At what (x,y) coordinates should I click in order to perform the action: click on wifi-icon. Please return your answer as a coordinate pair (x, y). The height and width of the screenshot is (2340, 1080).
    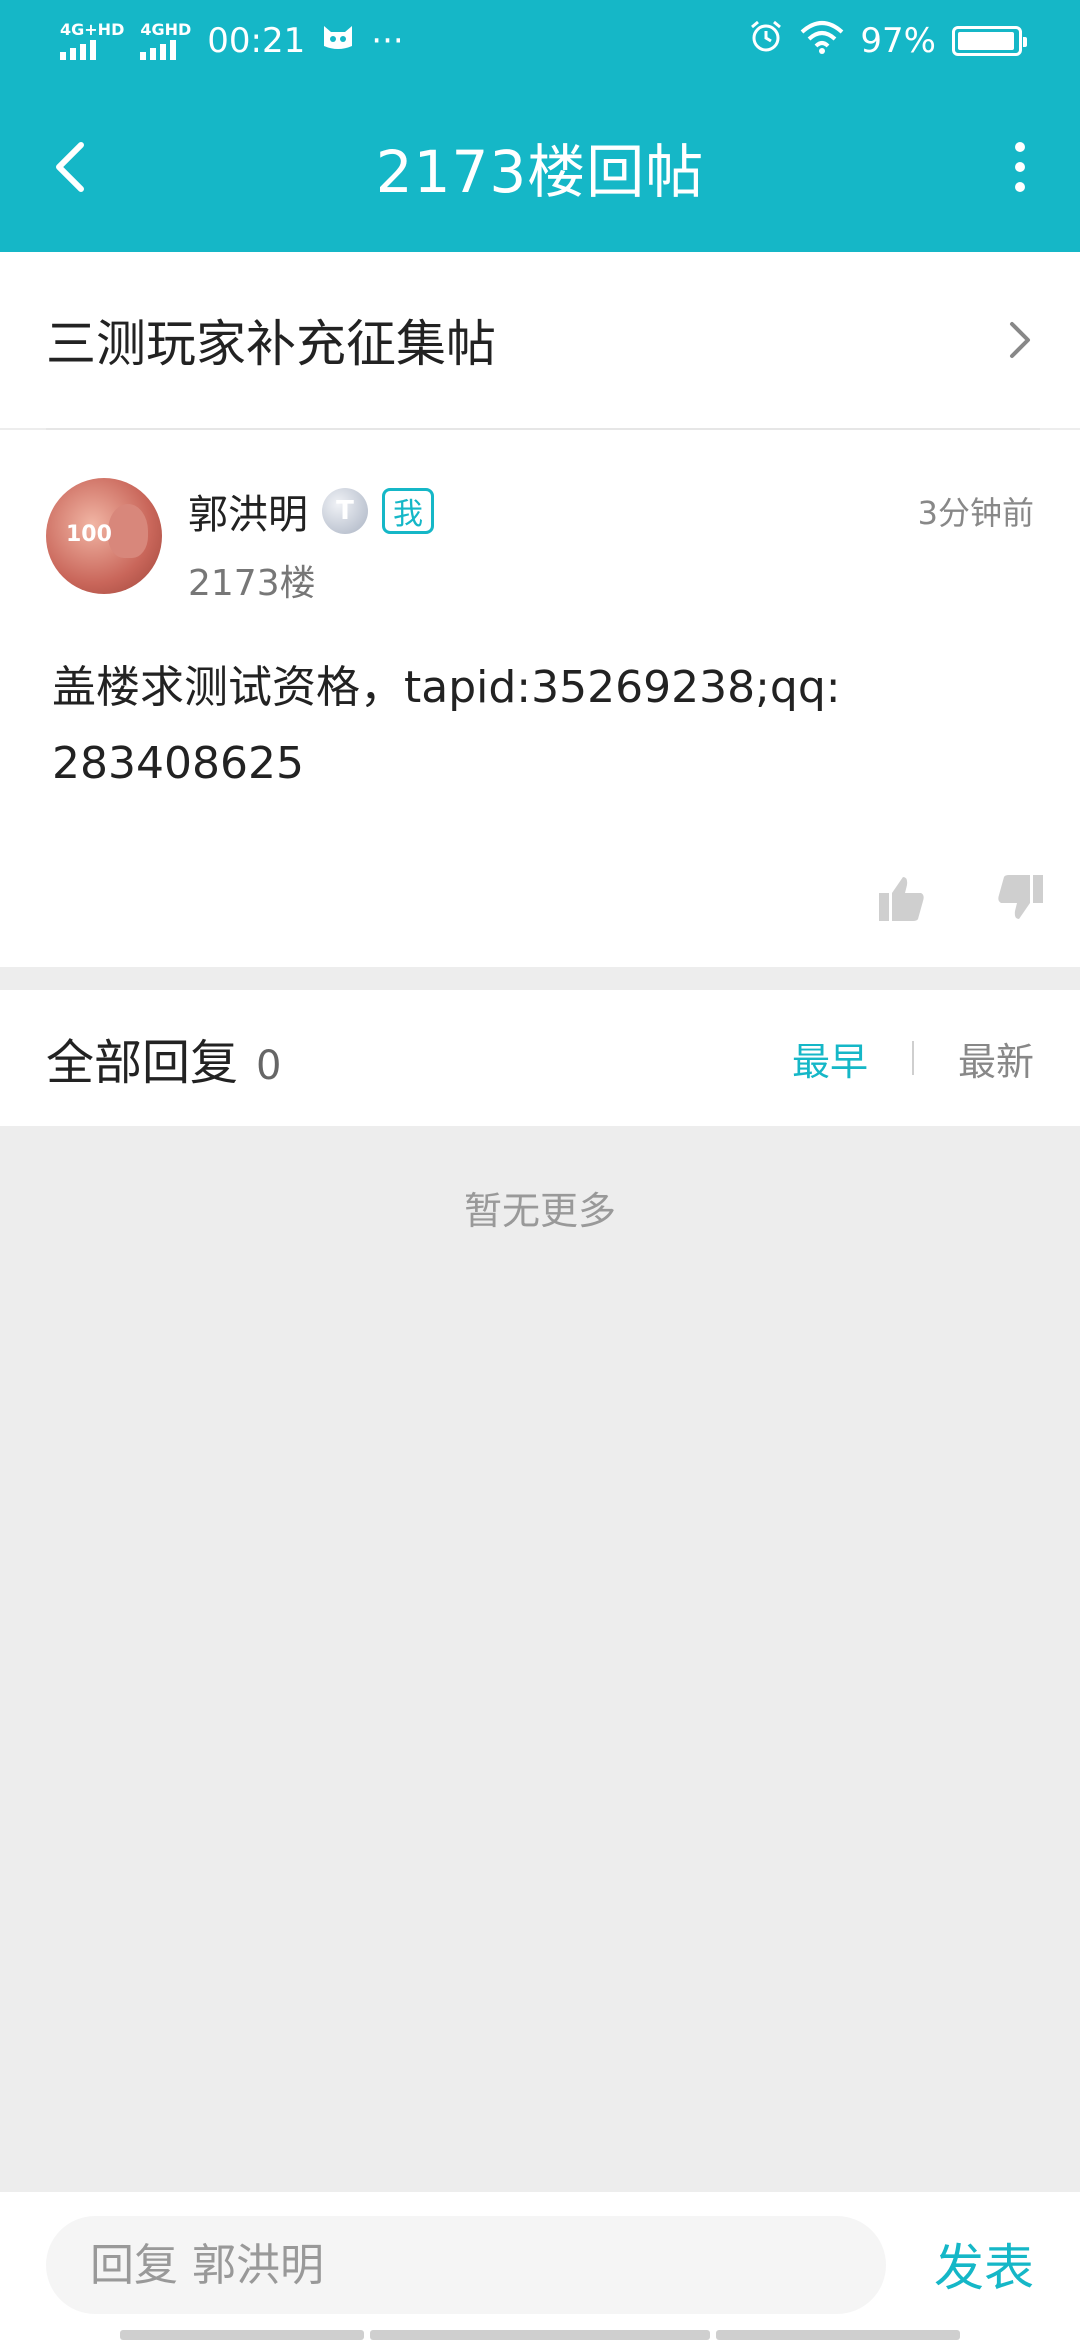
    Looking at the image, I should click on (822, 41).